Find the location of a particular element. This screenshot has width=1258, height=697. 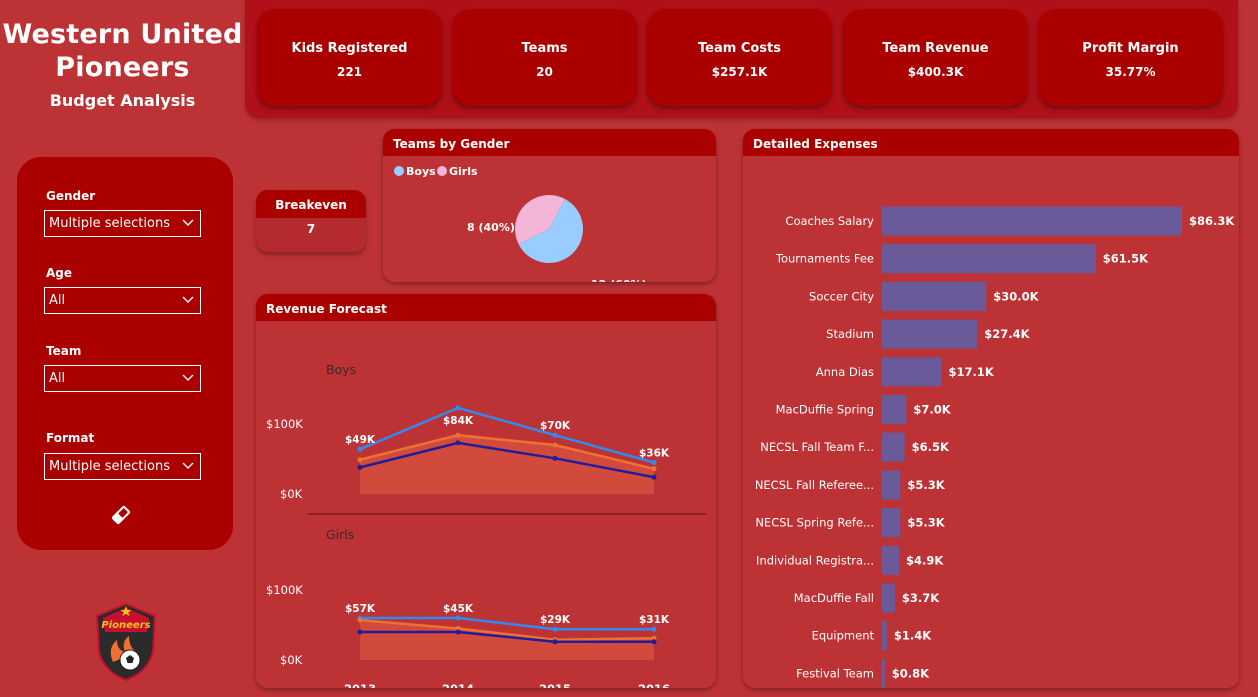

format-filter-dropdown: Multiple selections is located at coordinates (122, 466).